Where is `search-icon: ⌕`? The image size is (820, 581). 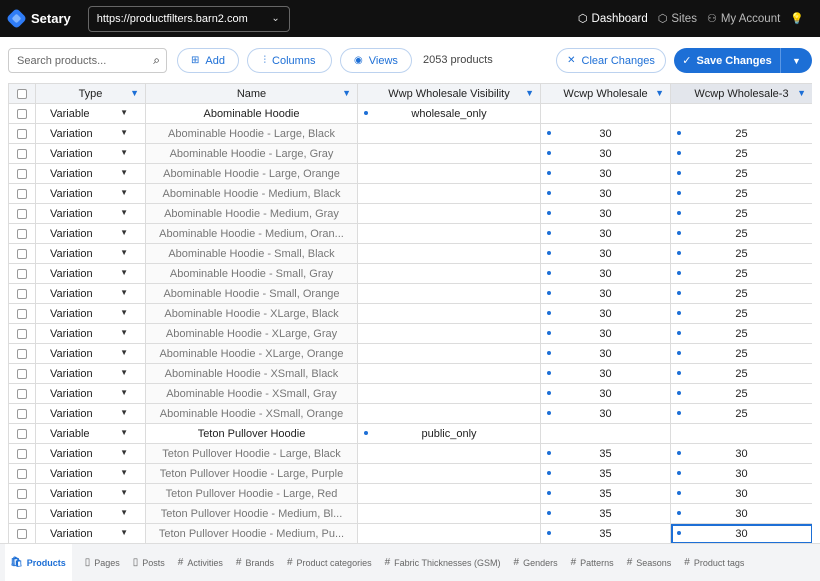 search-icon: ⌕ is located at coordinates (156, 60).